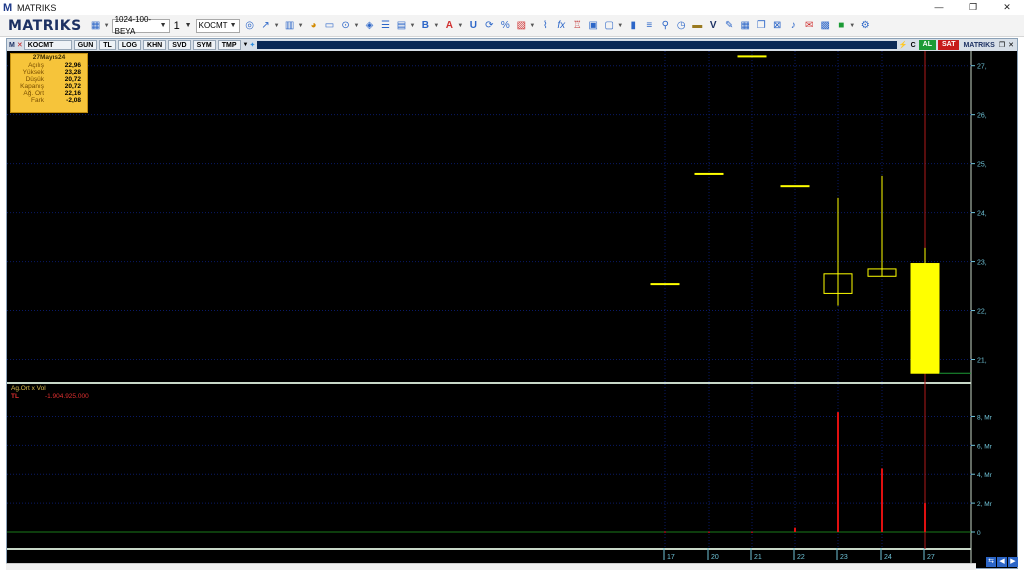  I want to click on book-icon: ▮, so click(633, 26).